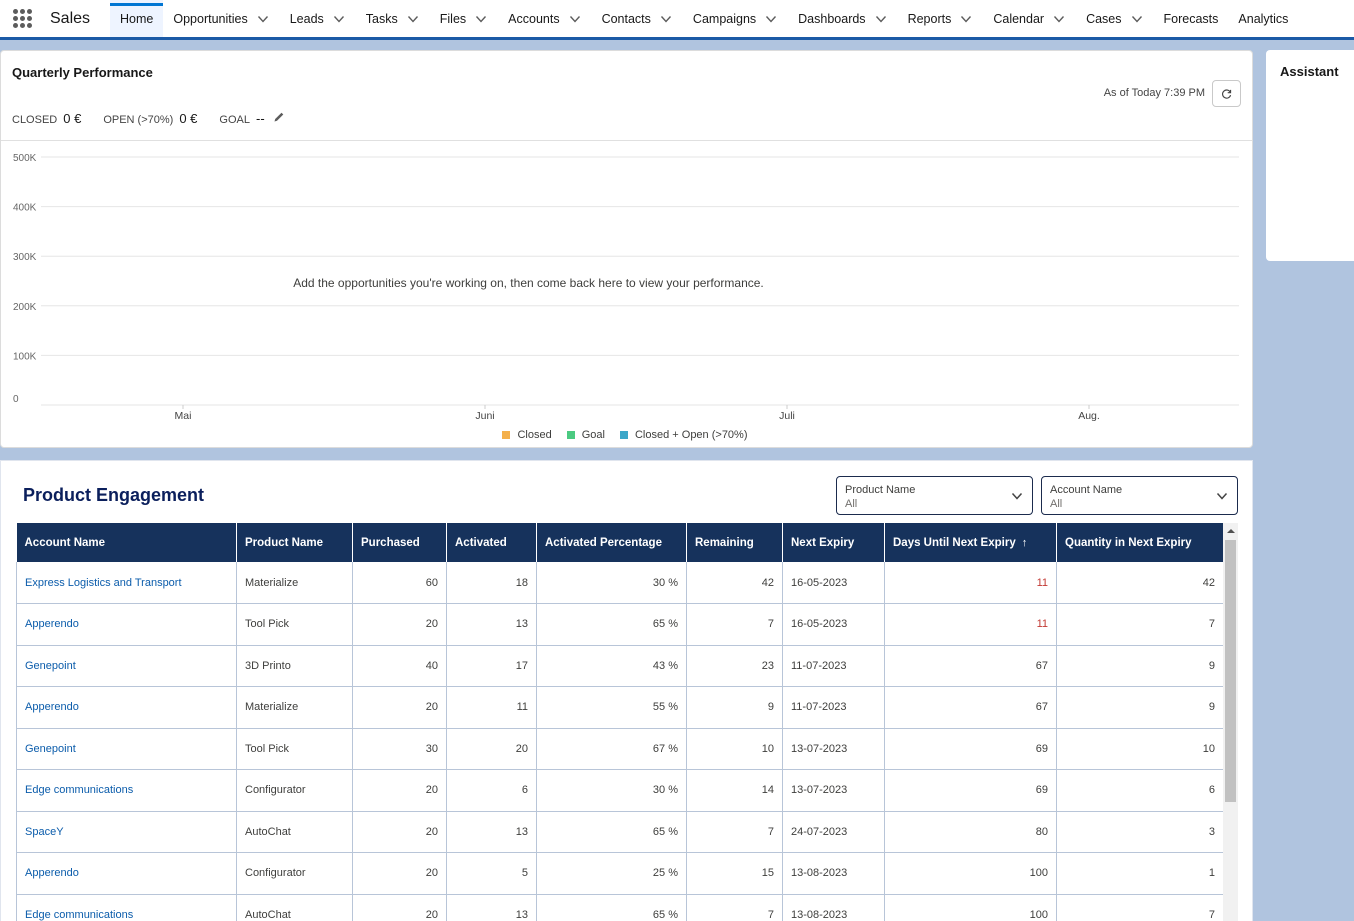  Describe the element at coordinates (1226, 93) in the screenshot. I see `refresh-button` at that location.